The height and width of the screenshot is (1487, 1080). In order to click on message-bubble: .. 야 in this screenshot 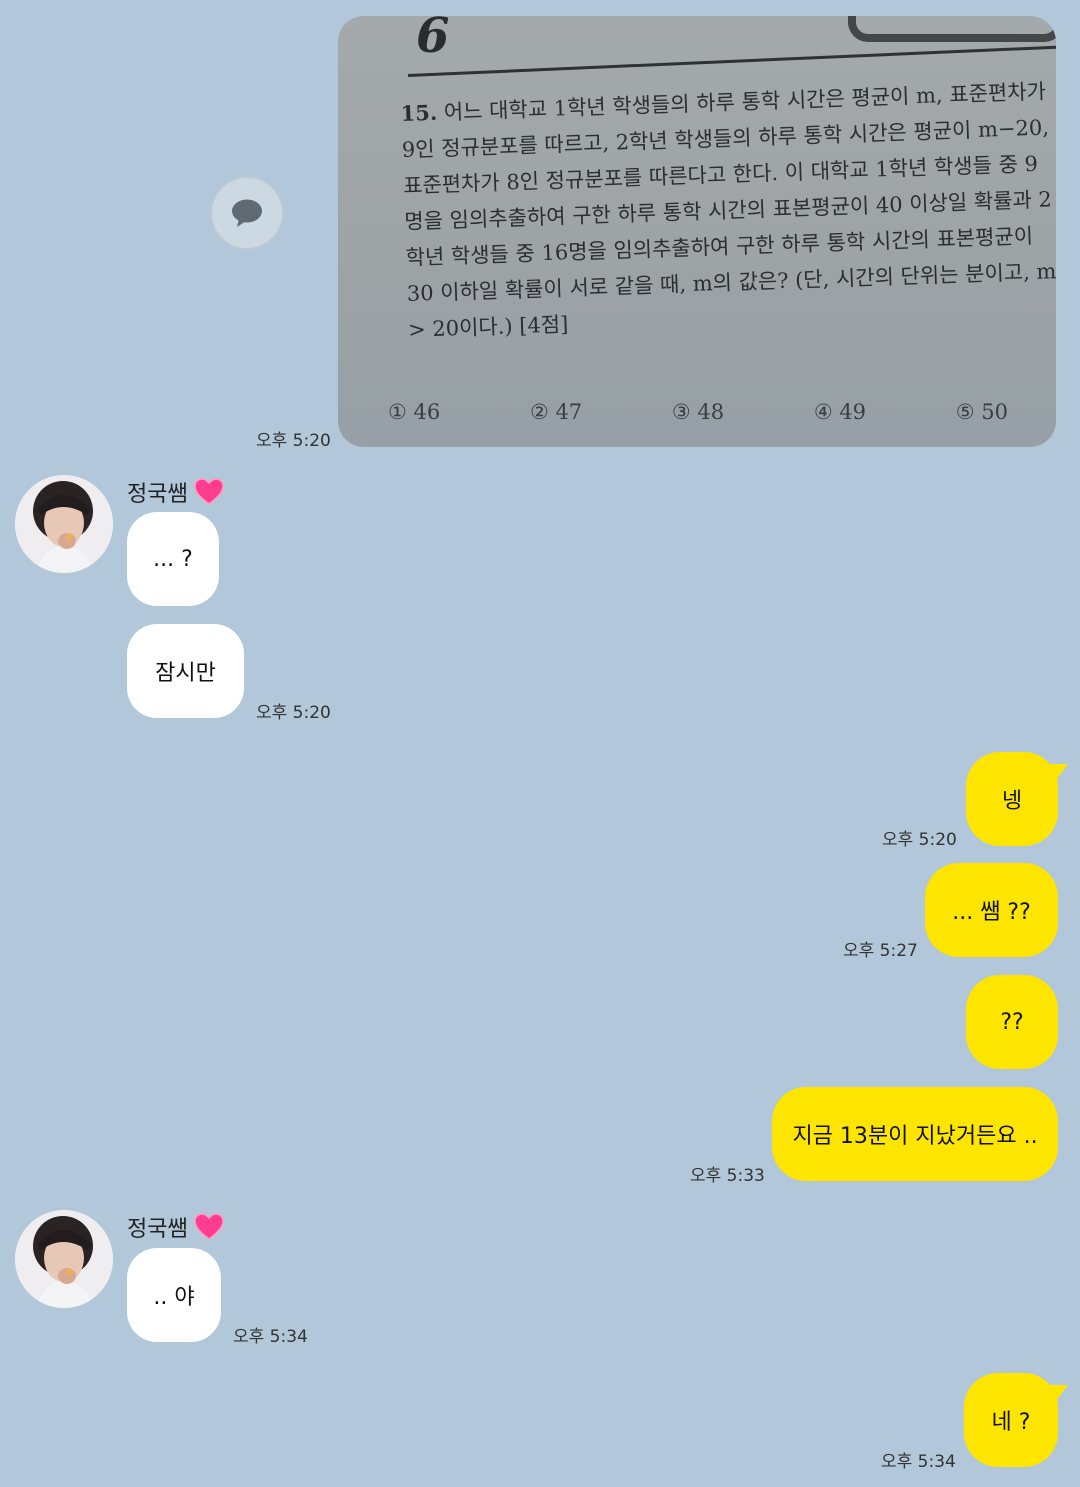, I will do `click(174, 1295)`.